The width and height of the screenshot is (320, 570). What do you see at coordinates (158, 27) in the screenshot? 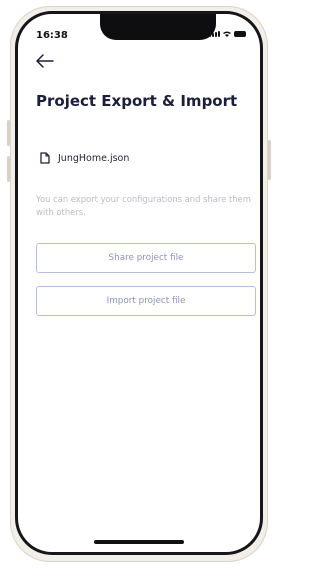
I see `notch` at bounding box center [158, 27].